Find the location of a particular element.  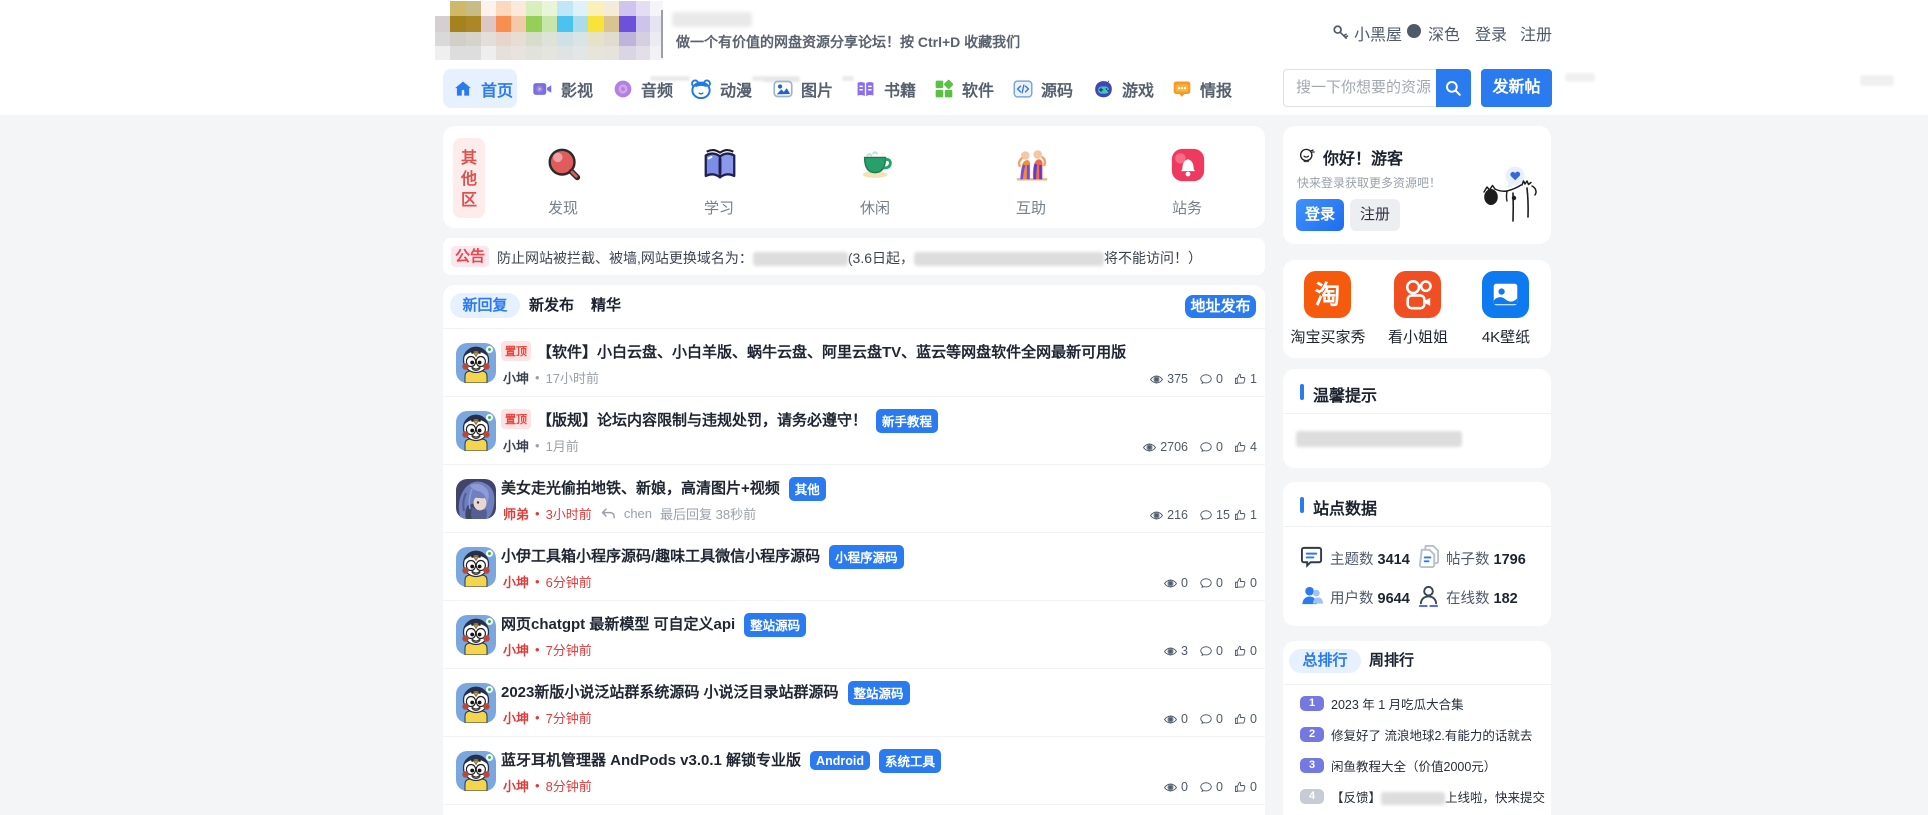

svg-text: 淘 is located at coordinates (1327, 294).